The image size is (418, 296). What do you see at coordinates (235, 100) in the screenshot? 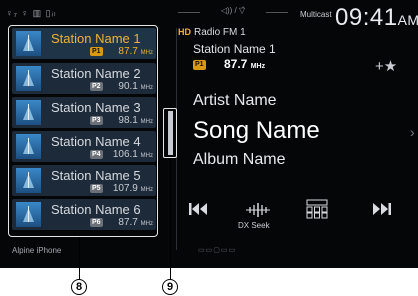
I see `artist-name: Artist Name` at bounding box center [235, 100].